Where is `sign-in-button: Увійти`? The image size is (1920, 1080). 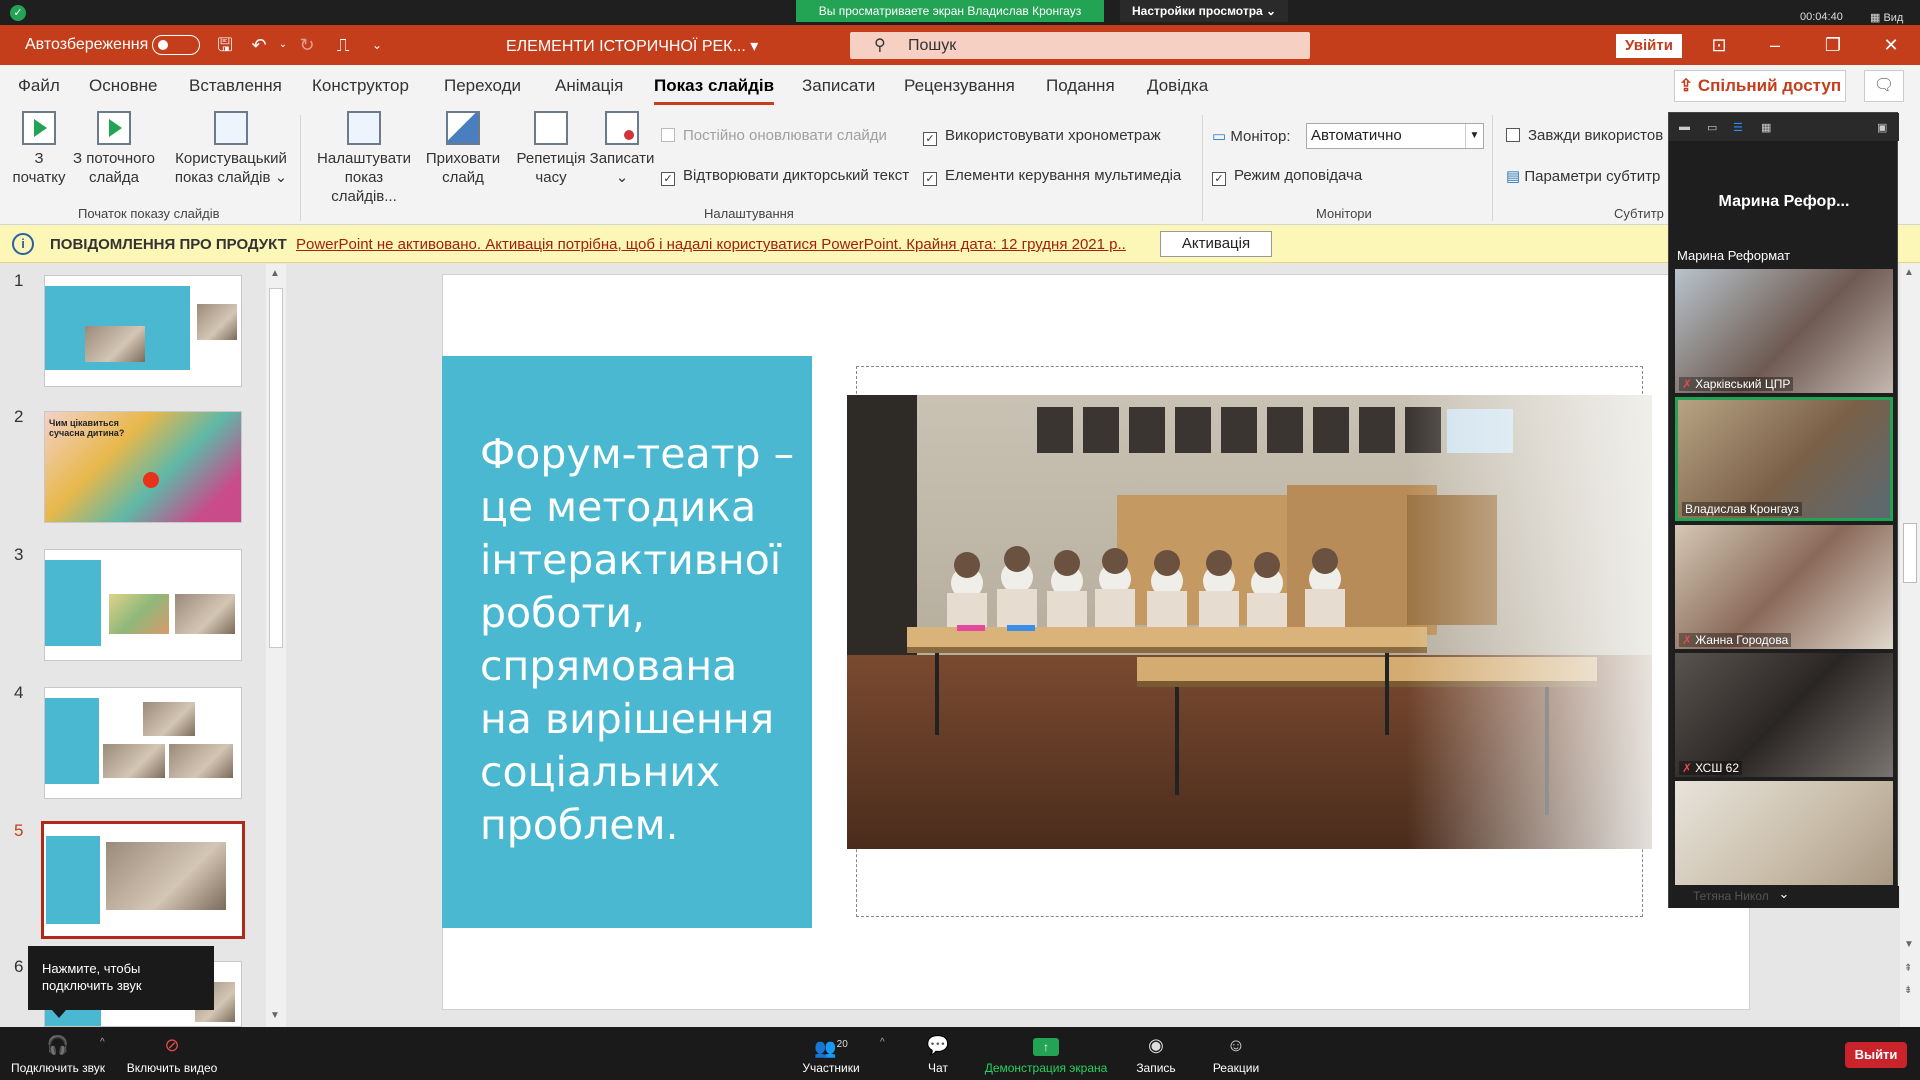
sign-in-button: Увійти is located at coordinates (1649, 46).